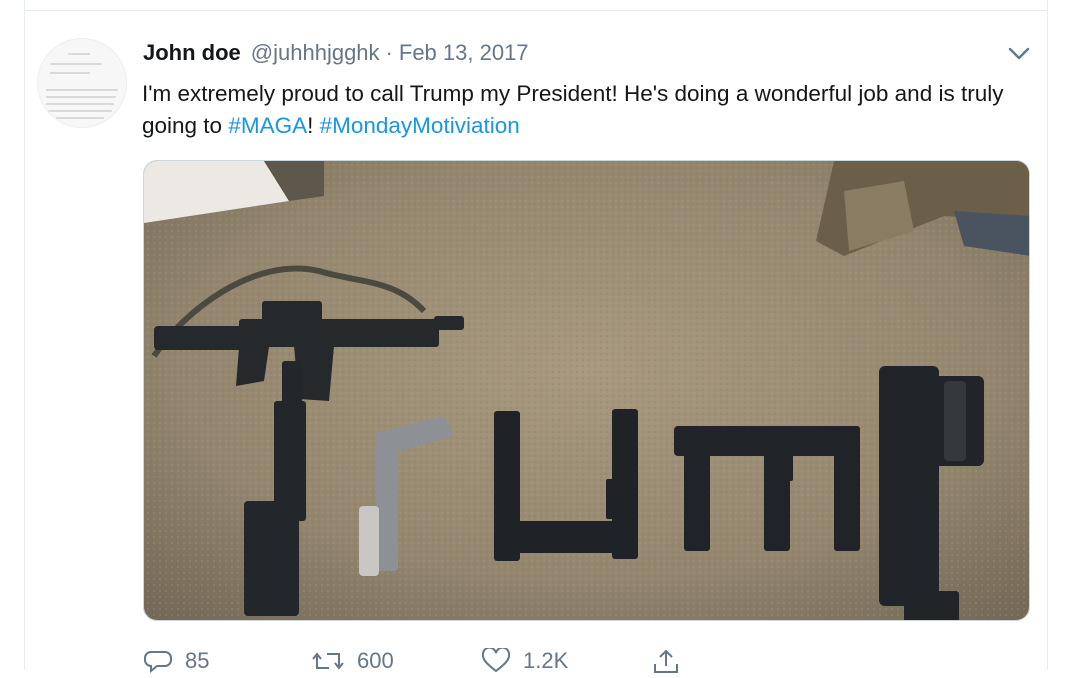 This screenshot has height=678, width=1066. Describe the element at coordinates (267, 125) in the screenshot. I see `hashtag-maga: #MAGA` at that location.